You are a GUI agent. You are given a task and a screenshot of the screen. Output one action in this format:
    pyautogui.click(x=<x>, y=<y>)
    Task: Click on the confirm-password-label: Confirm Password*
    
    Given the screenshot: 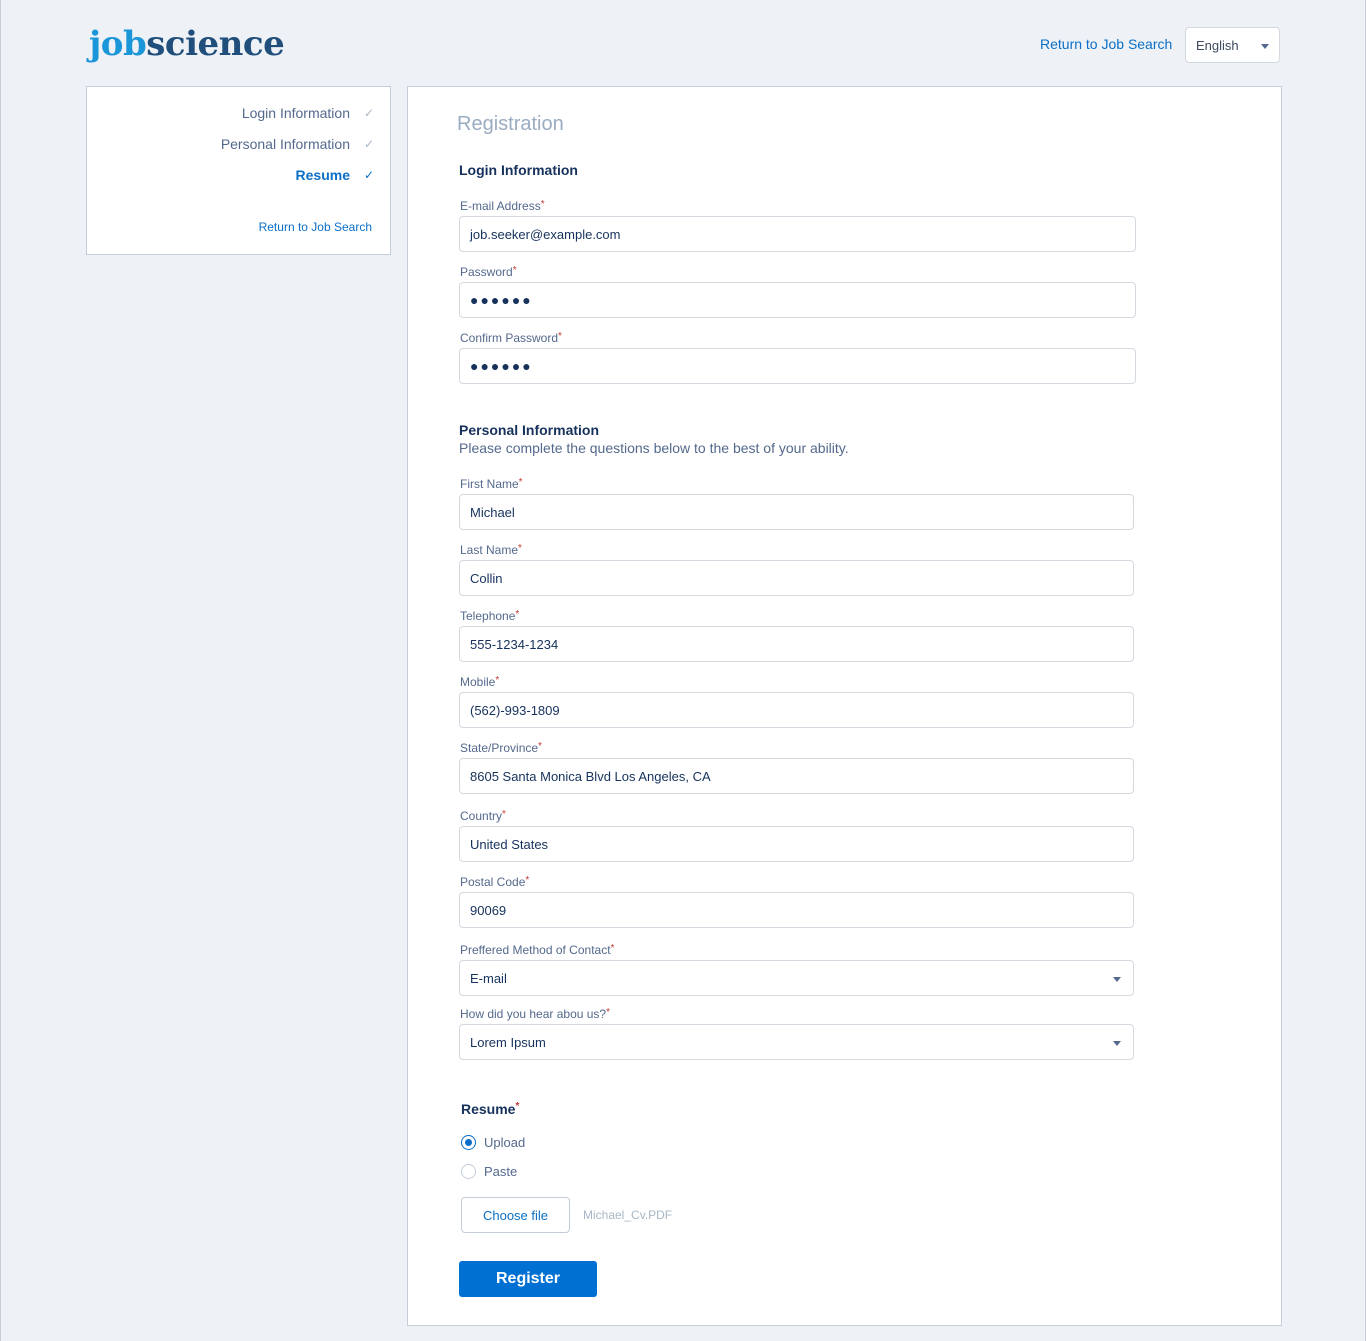 What is the action you would take?
    pyautogui.click(x=511, y=338)
    